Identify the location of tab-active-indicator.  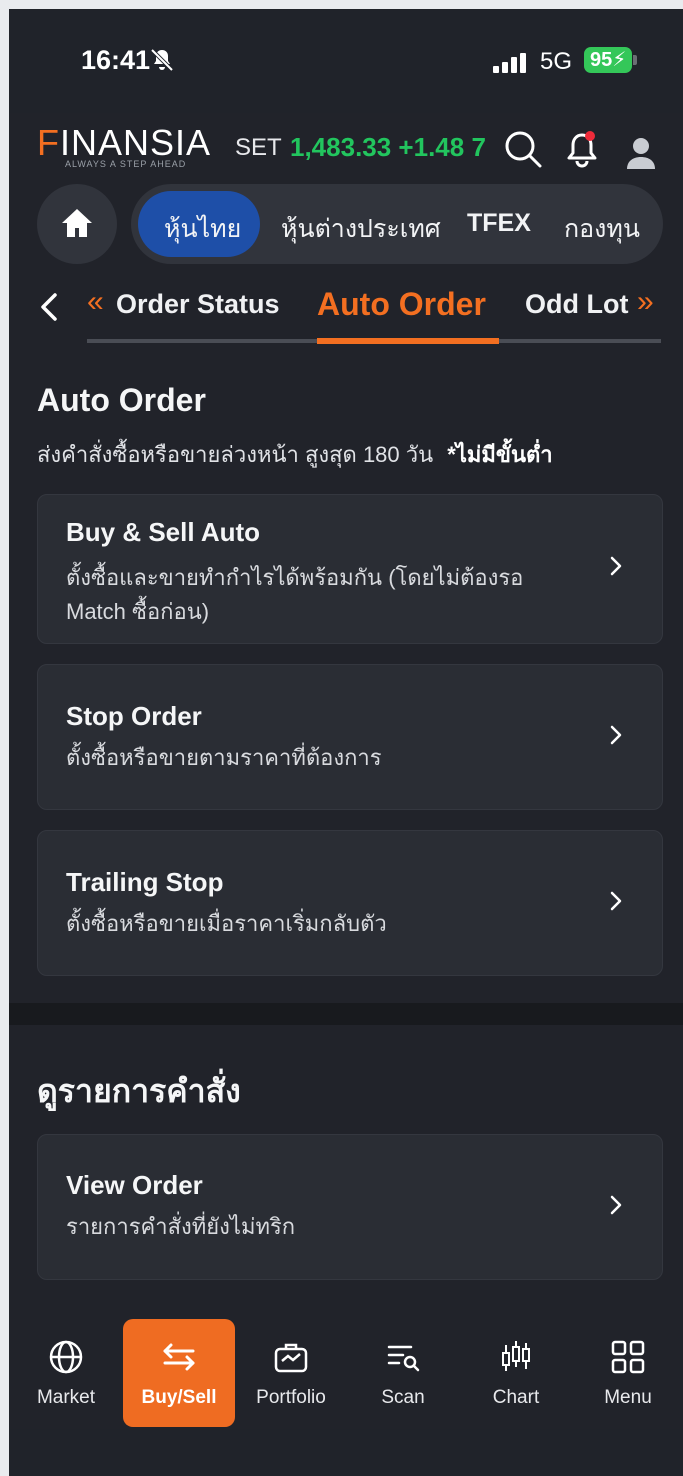
(408, 341).